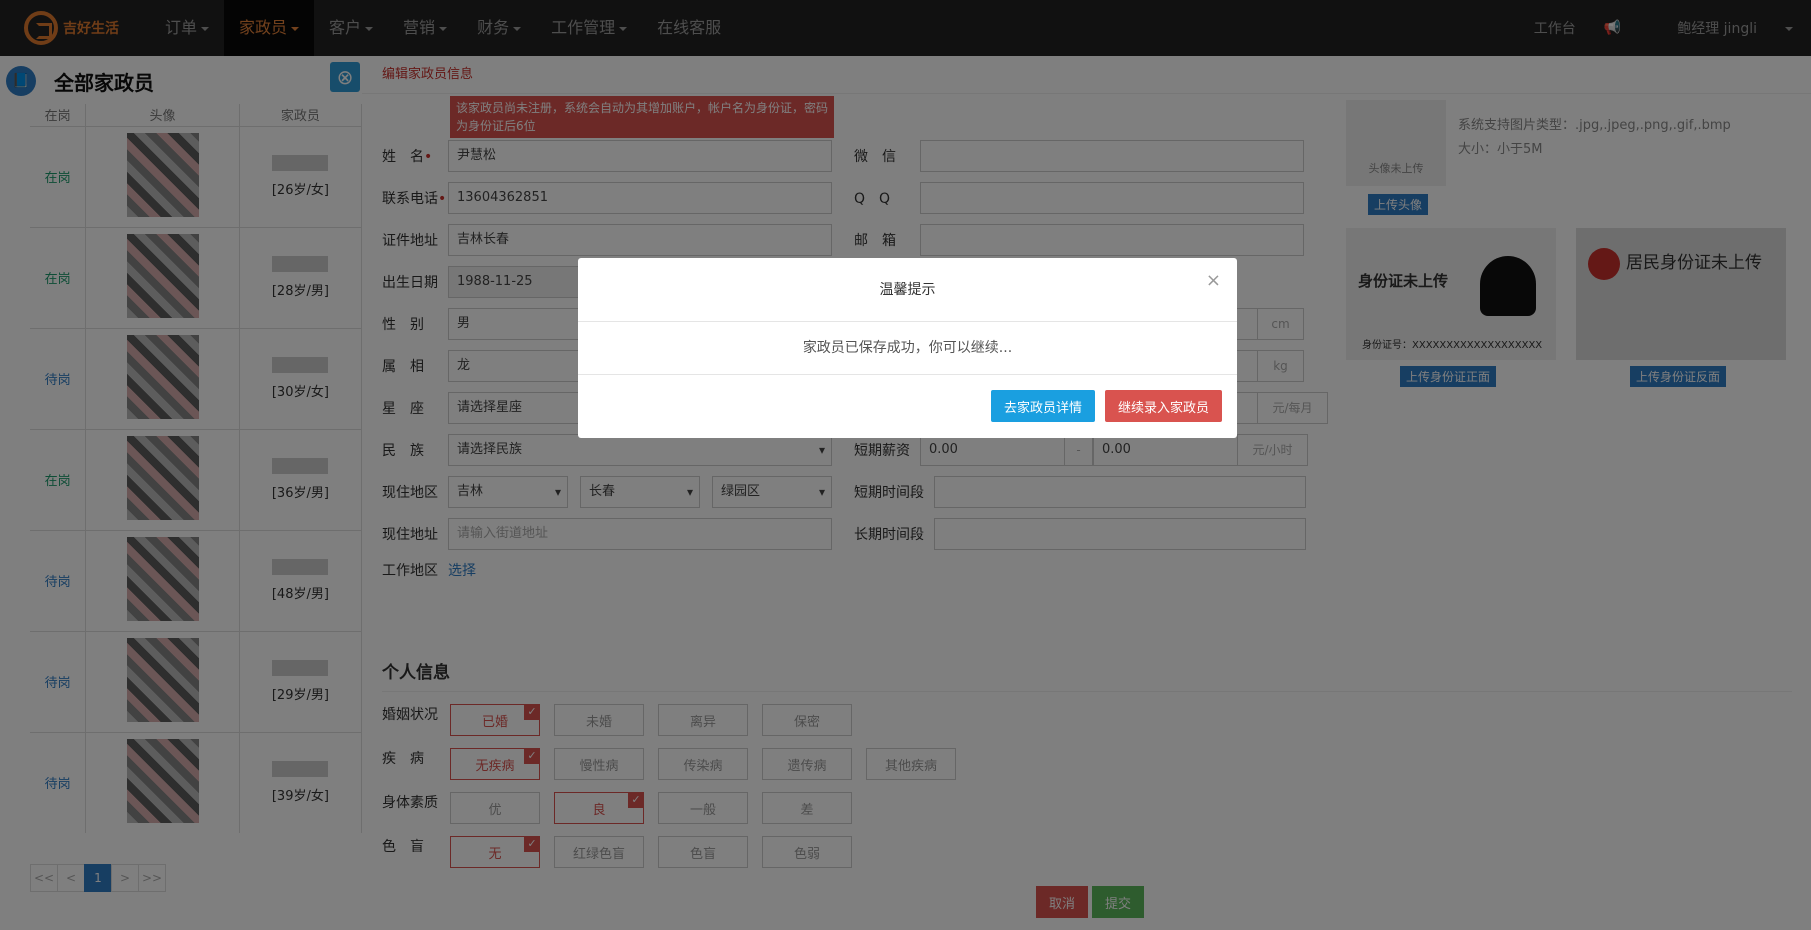  Describe the element at coordinates (1043, 406) in the screenshot. I see `go-detail-button: 去家政员详情` at that location.